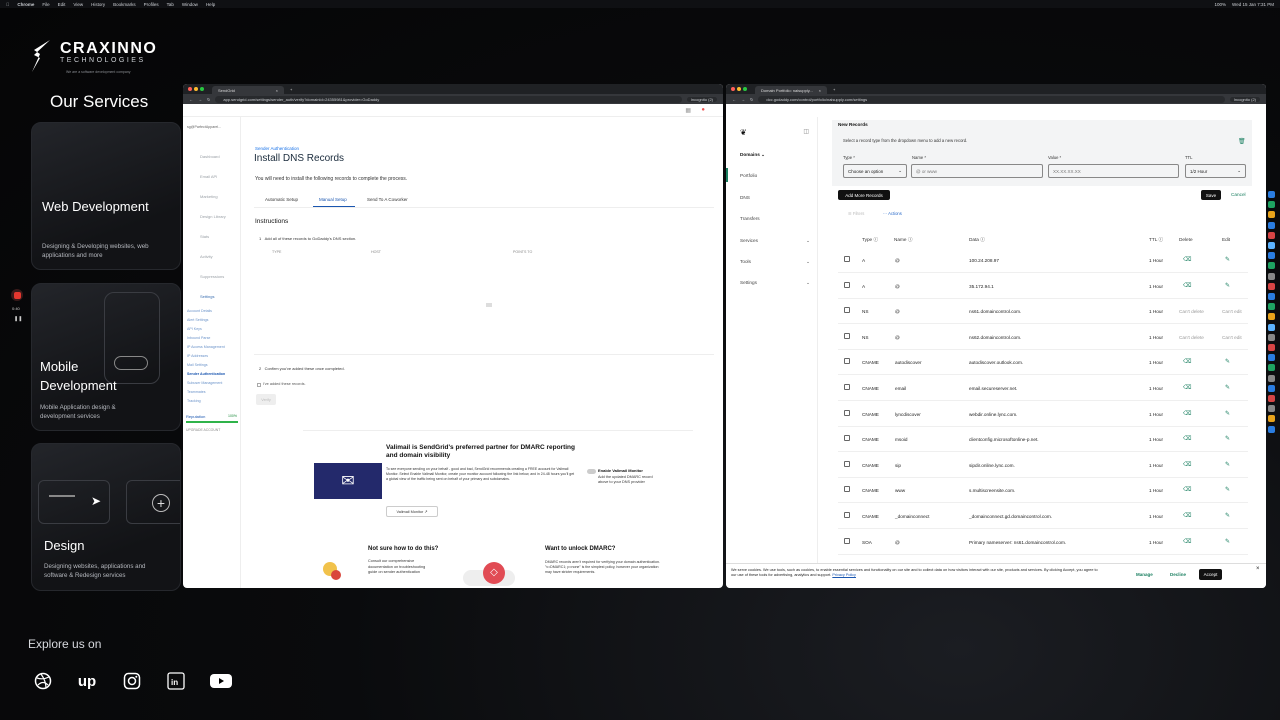 The height and width of the screenshot is (720, 1280). Describe the element at coordinates (806, 131) in the screenshot. I see `collapse-sidebar-icon: ◫` at that location.